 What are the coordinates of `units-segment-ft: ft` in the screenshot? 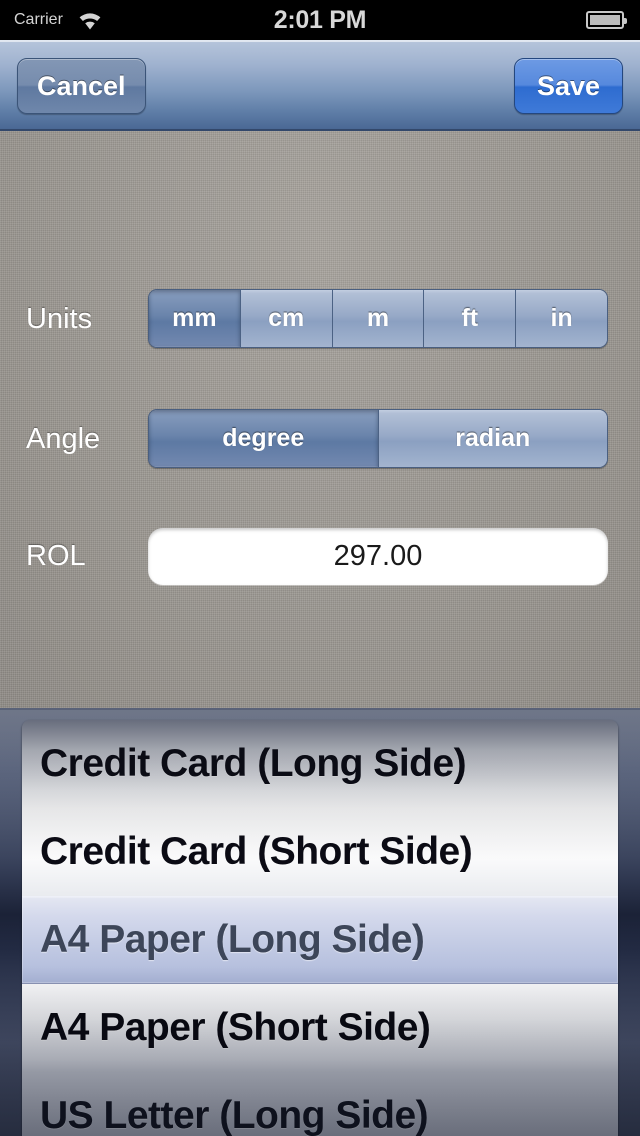 It's located at (470, 318).